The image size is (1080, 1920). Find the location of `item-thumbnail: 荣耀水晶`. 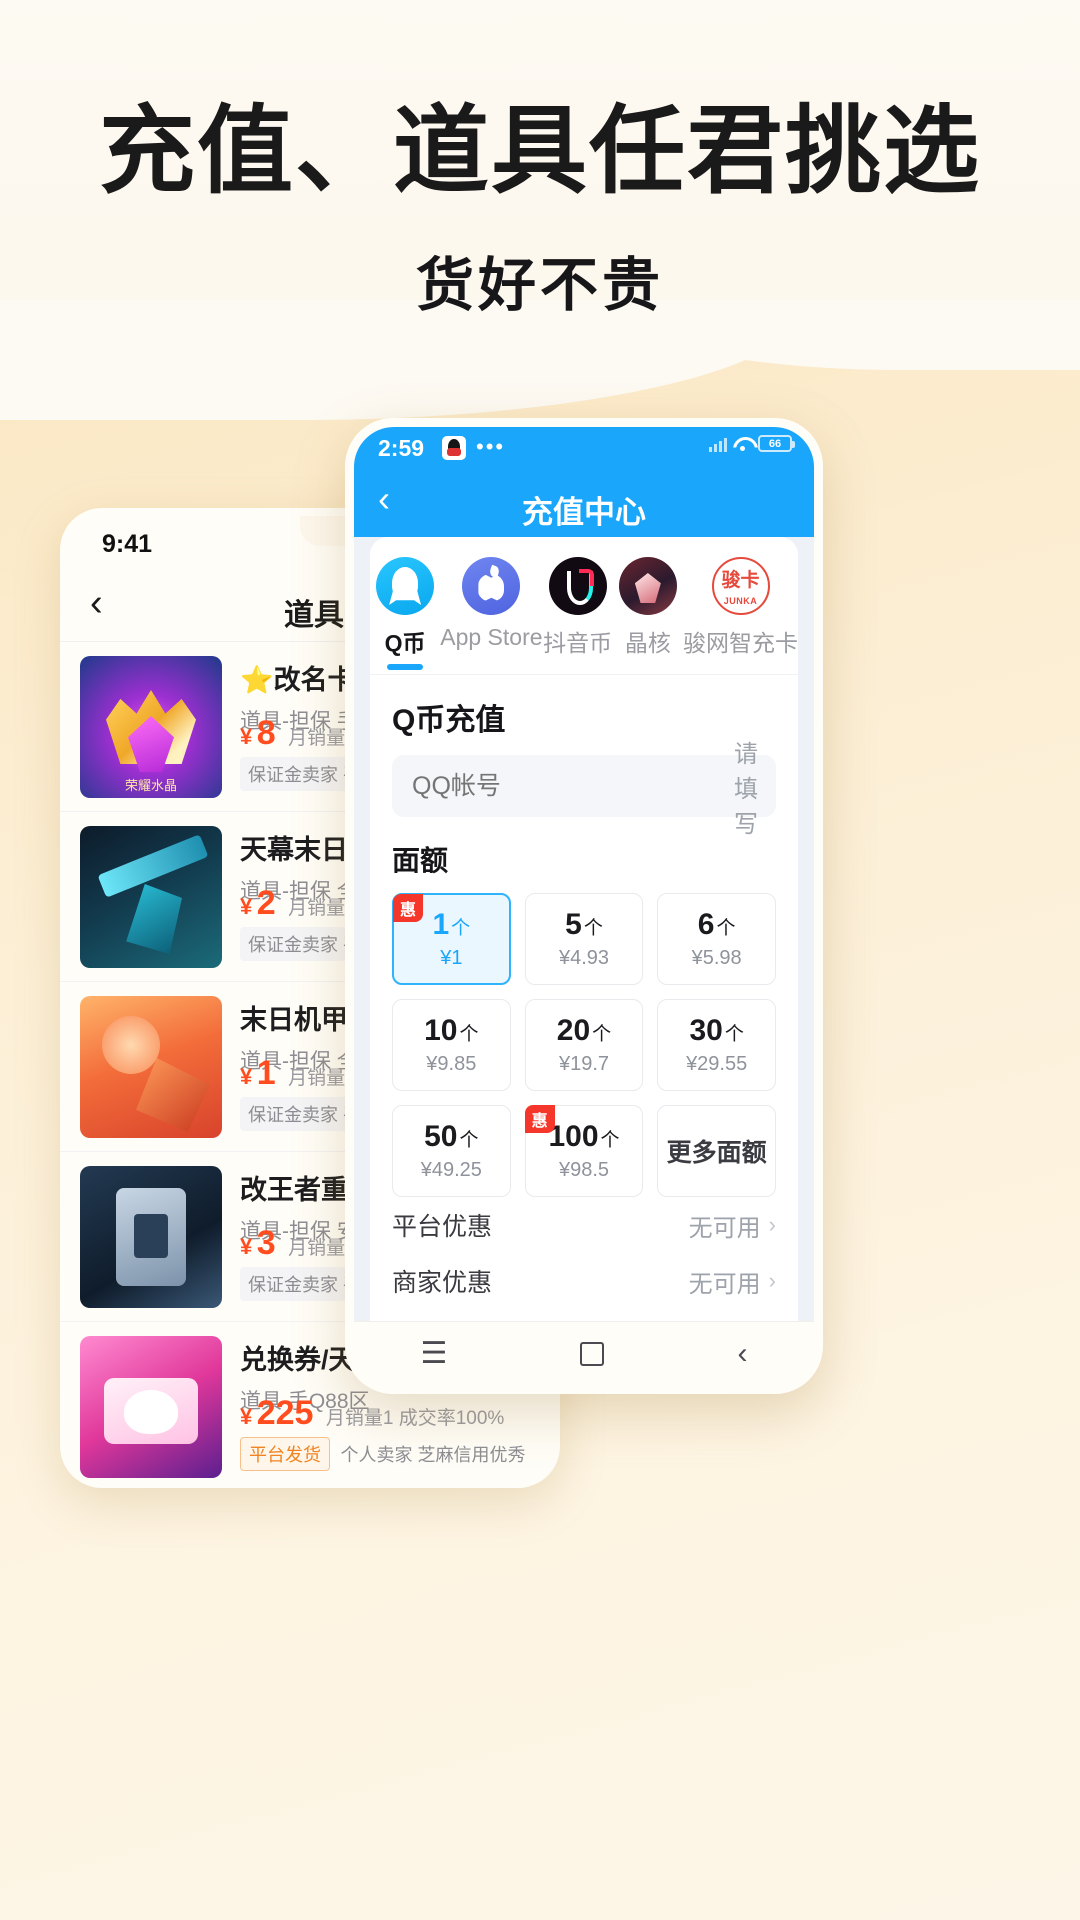

item-thumbnail: 荣耀水晶 is located at coordinates (151, 727).